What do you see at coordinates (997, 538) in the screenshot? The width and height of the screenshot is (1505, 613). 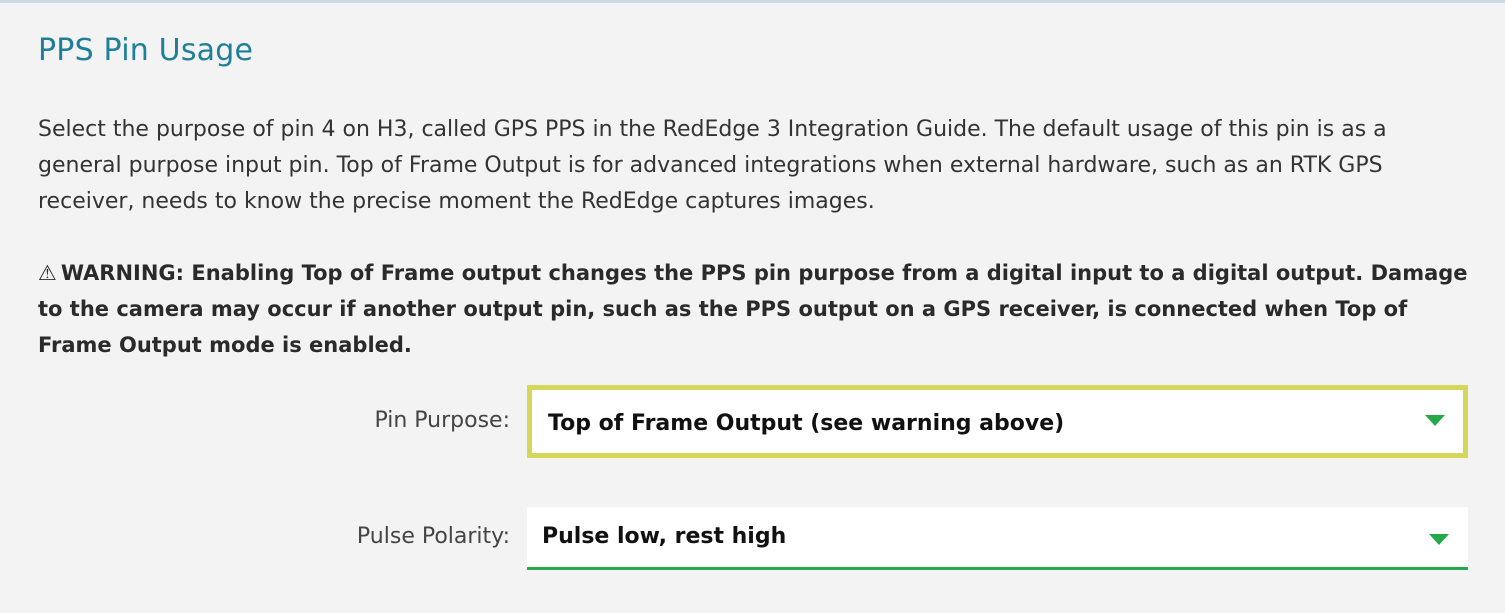 I see `pulse-polarity-select: Pulse low, rest high` at bounding box center [997, 538].